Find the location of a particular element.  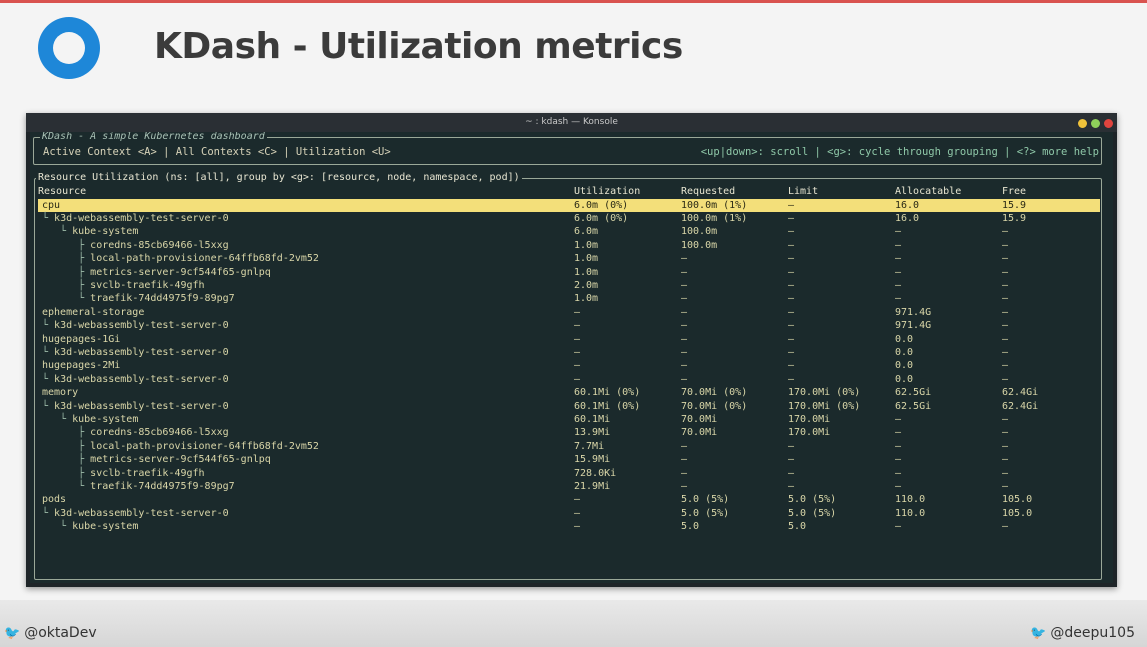

row-util-cell: 6.0m is located at coordinates (586, 232).